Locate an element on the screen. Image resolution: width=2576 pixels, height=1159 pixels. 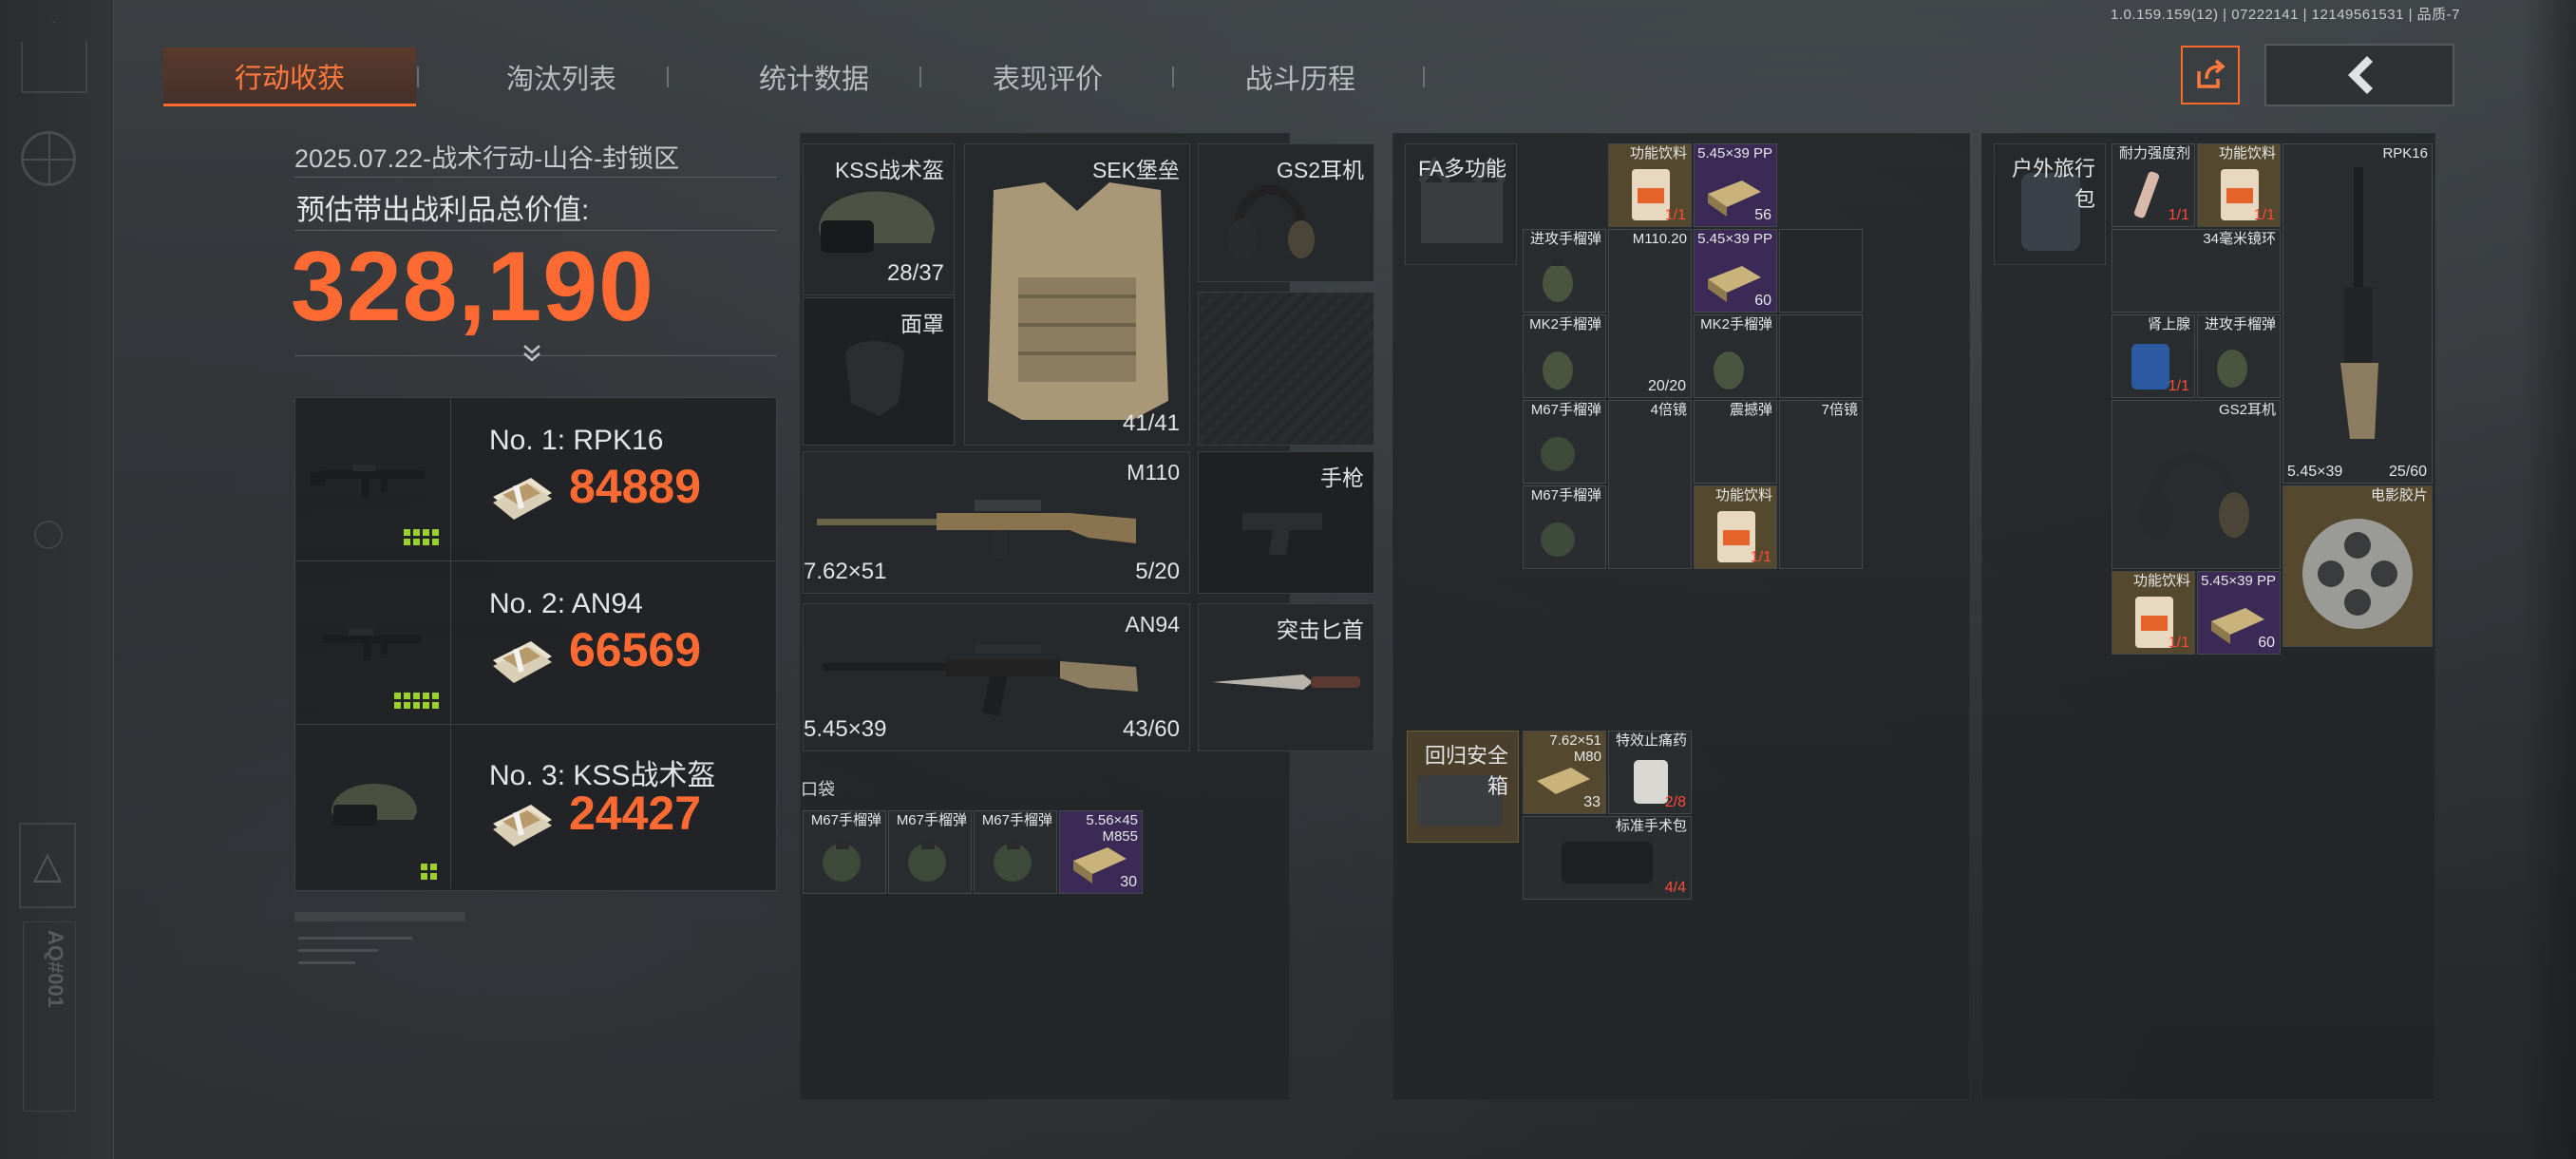
tab-loot: 行动收获 is located at coordinates (289, 77).